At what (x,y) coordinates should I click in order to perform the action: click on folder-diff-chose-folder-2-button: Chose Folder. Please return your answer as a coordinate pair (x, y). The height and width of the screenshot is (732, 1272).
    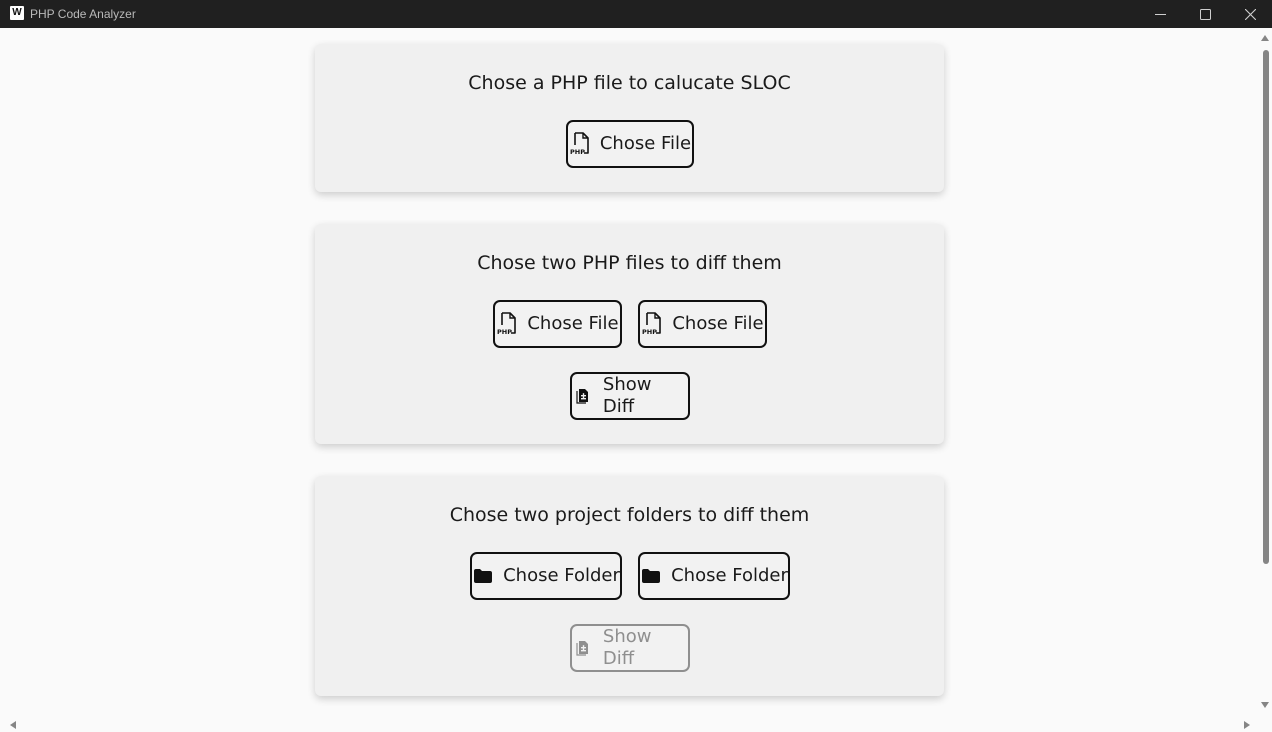
    Looking at the image, I should click on (714, 576).